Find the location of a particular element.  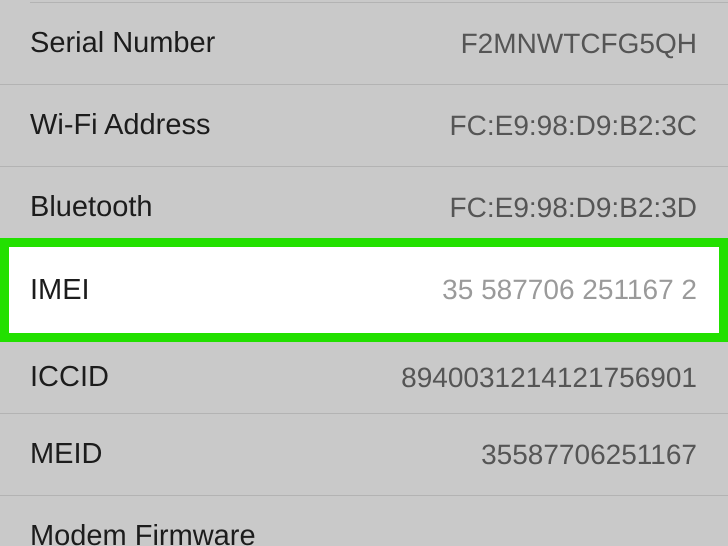

row-label: Wi-Fi Address is located at coordinates (120, 125).